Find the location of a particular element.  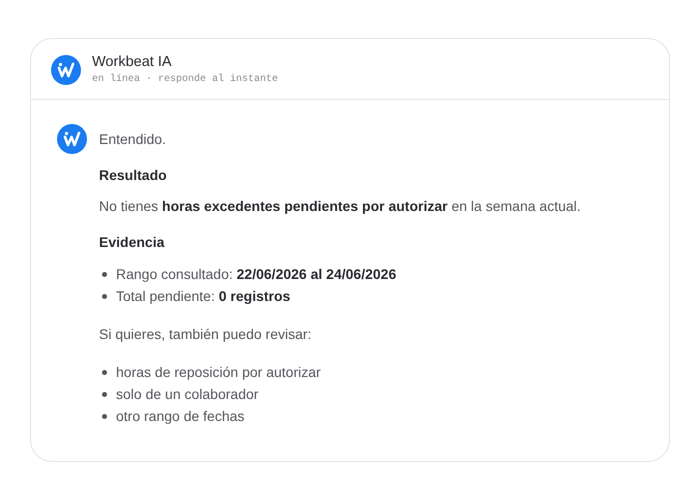

message-text: Si quieres, también puedo revisar: is located at coordinates (205, 334).